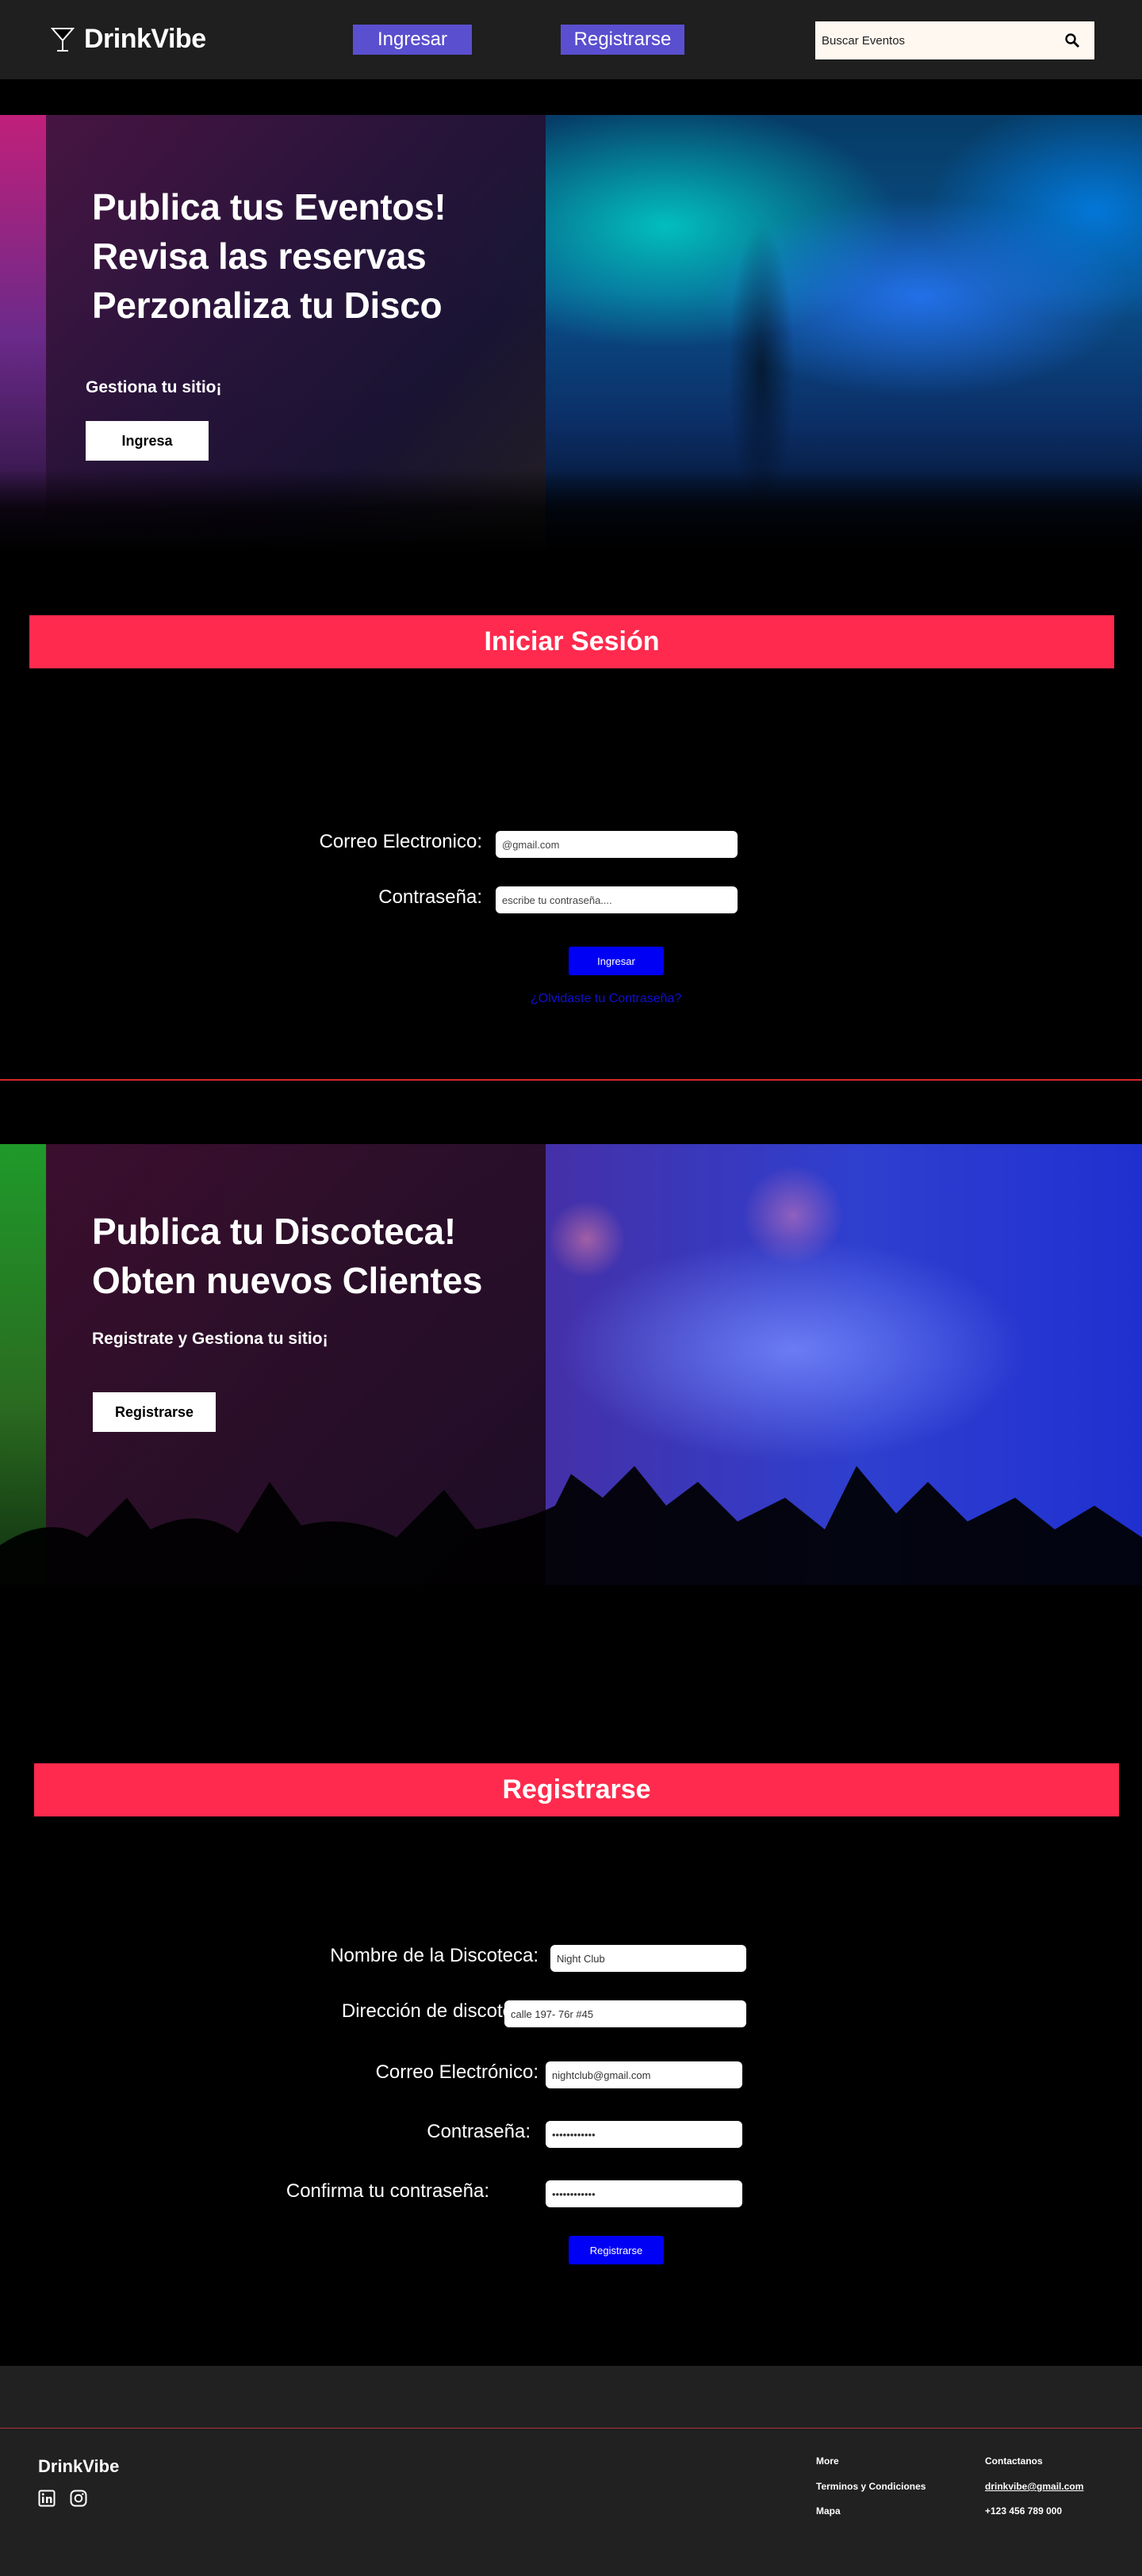 This screenshot has height=2576, width=1142. What do you see at coordinates (625, 2013) in the screenshot?
I see `club-address-input` at bounding box center [625, 2013].